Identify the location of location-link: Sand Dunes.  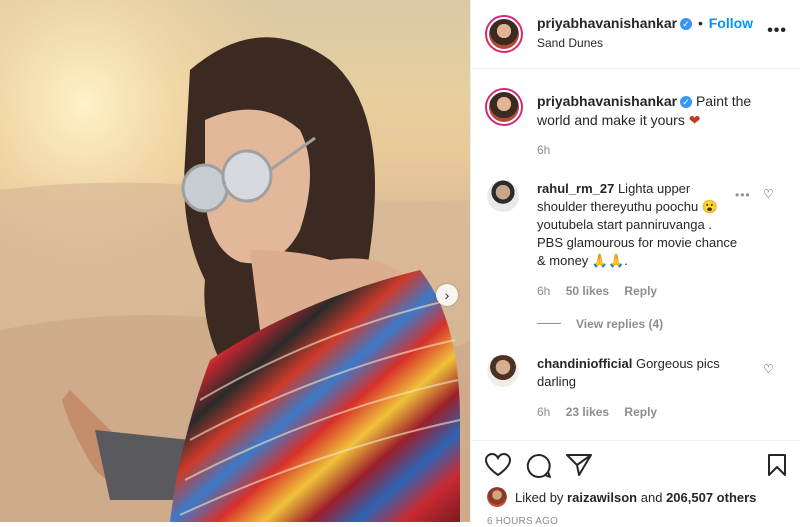
(570, 43).